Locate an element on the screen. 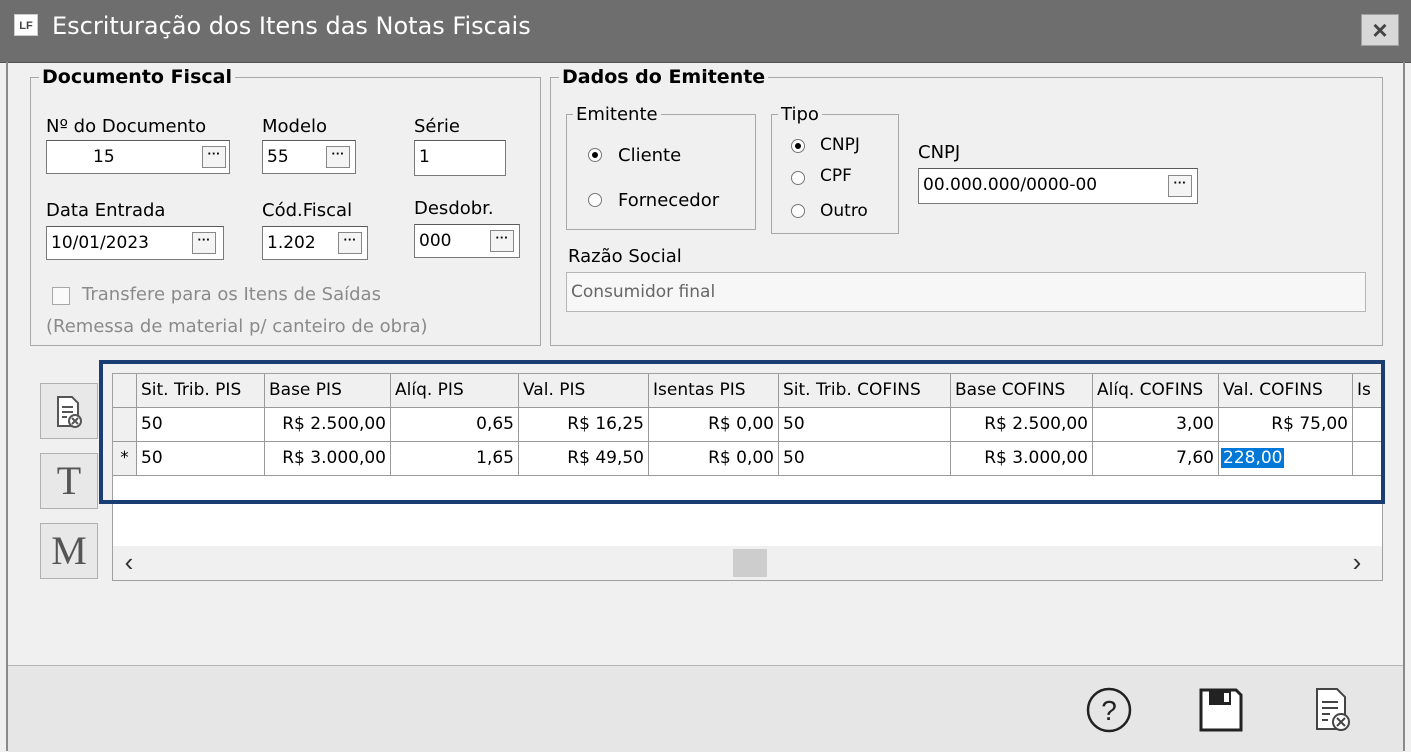 This screenshot has width=1411, height=752. app-icon: LF is located at coordinates (26, 25).